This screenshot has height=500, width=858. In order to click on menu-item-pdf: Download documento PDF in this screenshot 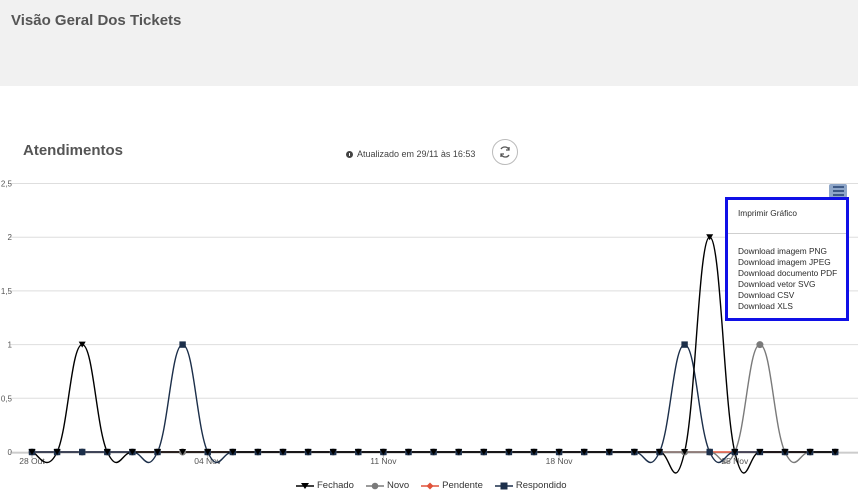, I will do `click(787, 273)`.